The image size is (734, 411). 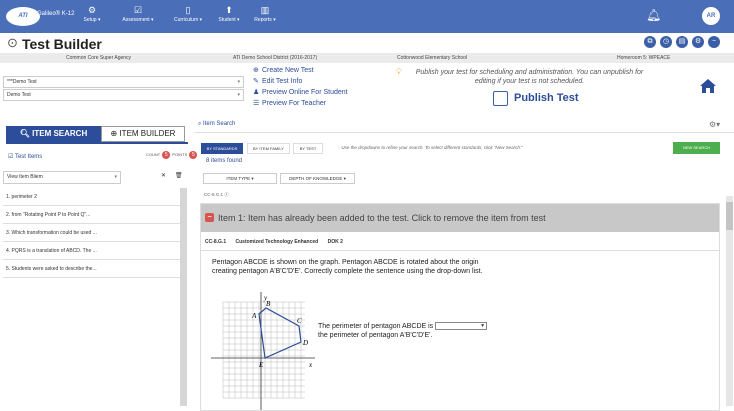 What do you see at coordinates (666, 42) in the screenshot?
I see `history-icon: ◷` at bounding box center [666, 42].